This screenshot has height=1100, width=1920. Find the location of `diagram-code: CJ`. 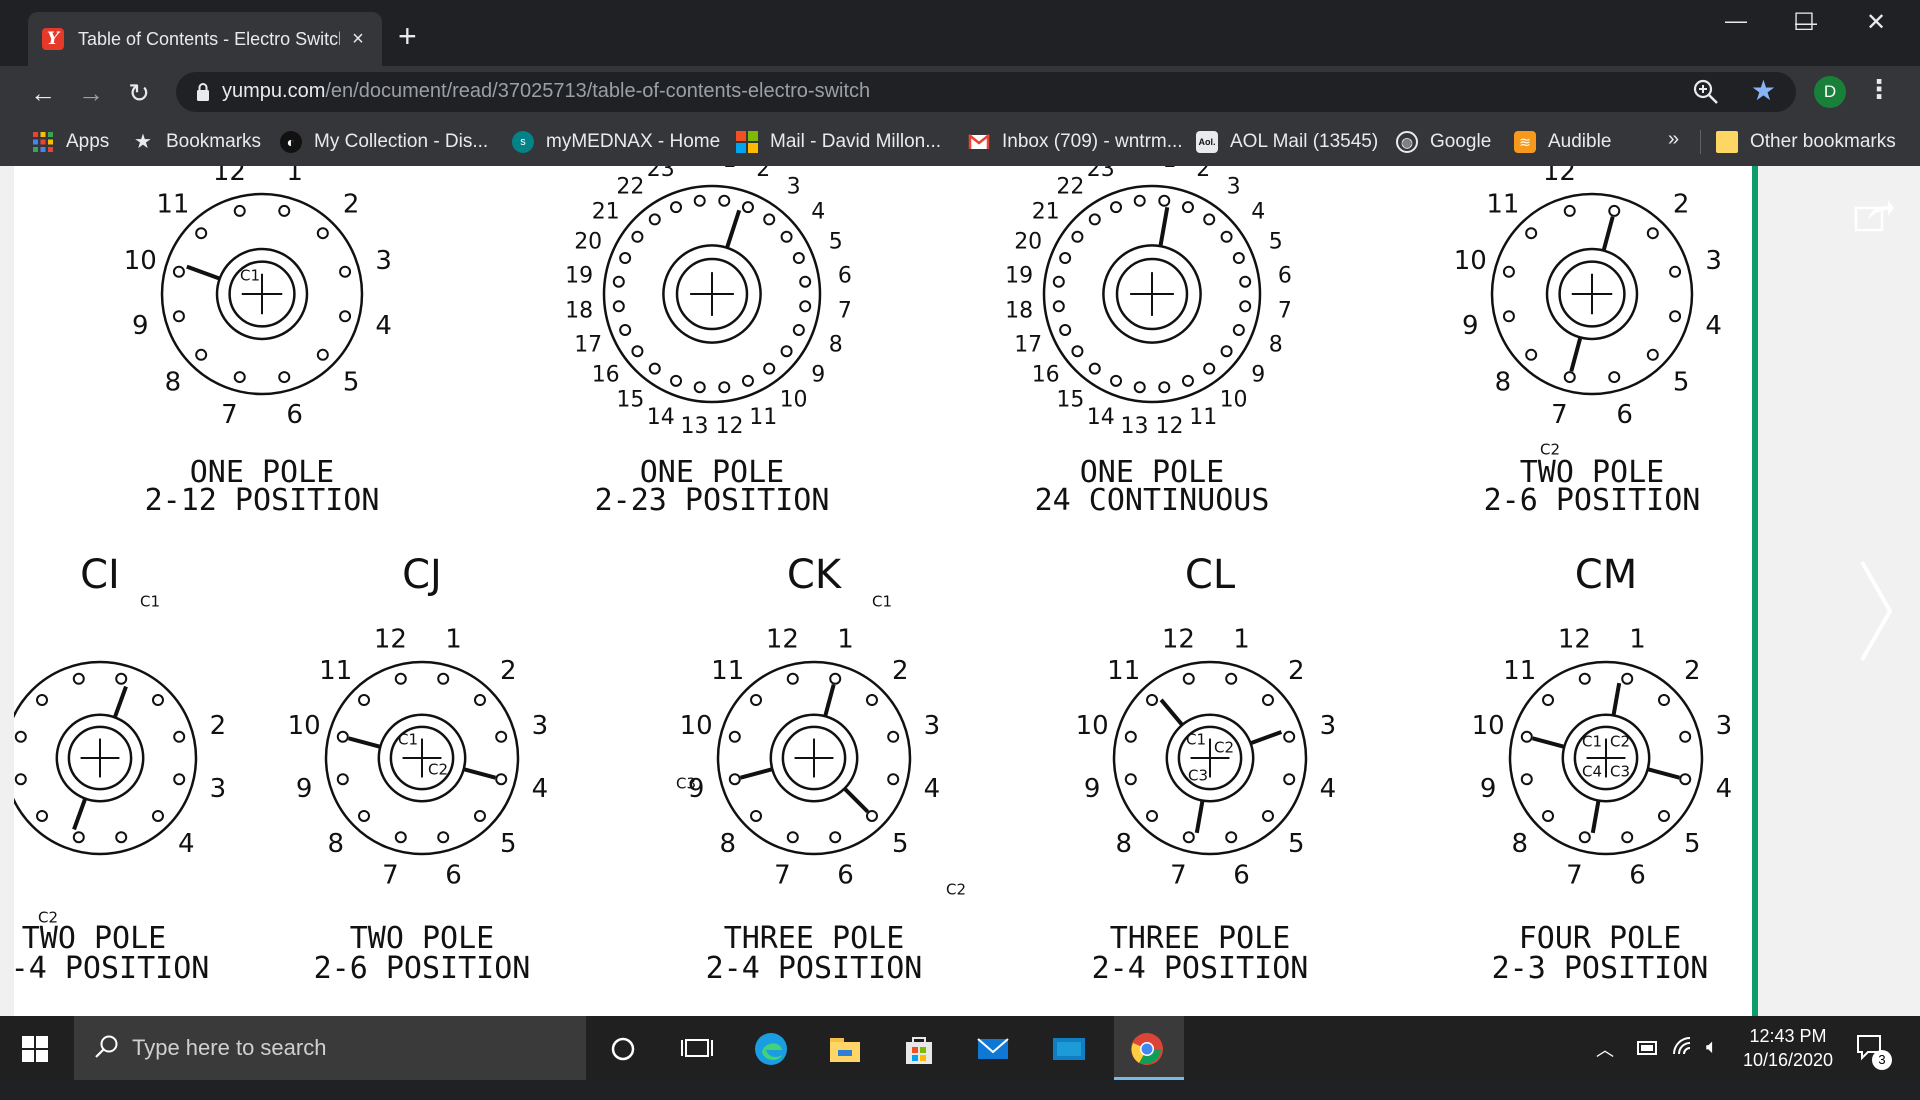

diagram-code: CJ is located at coordinates (422, 575).